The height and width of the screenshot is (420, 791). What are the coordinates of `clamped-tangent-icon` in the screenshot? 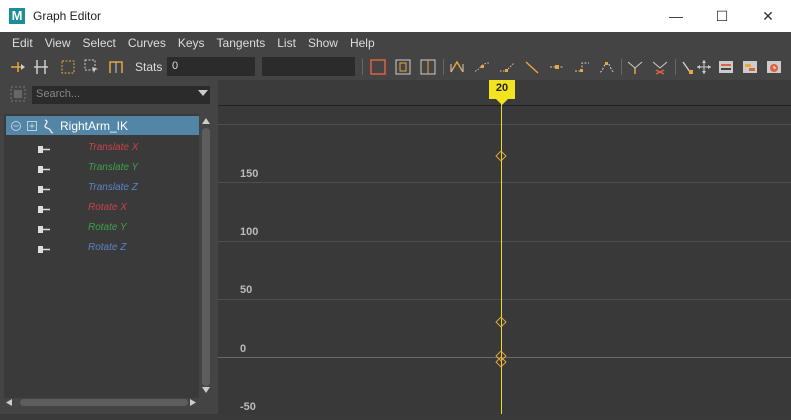 It's located at (507, 67).